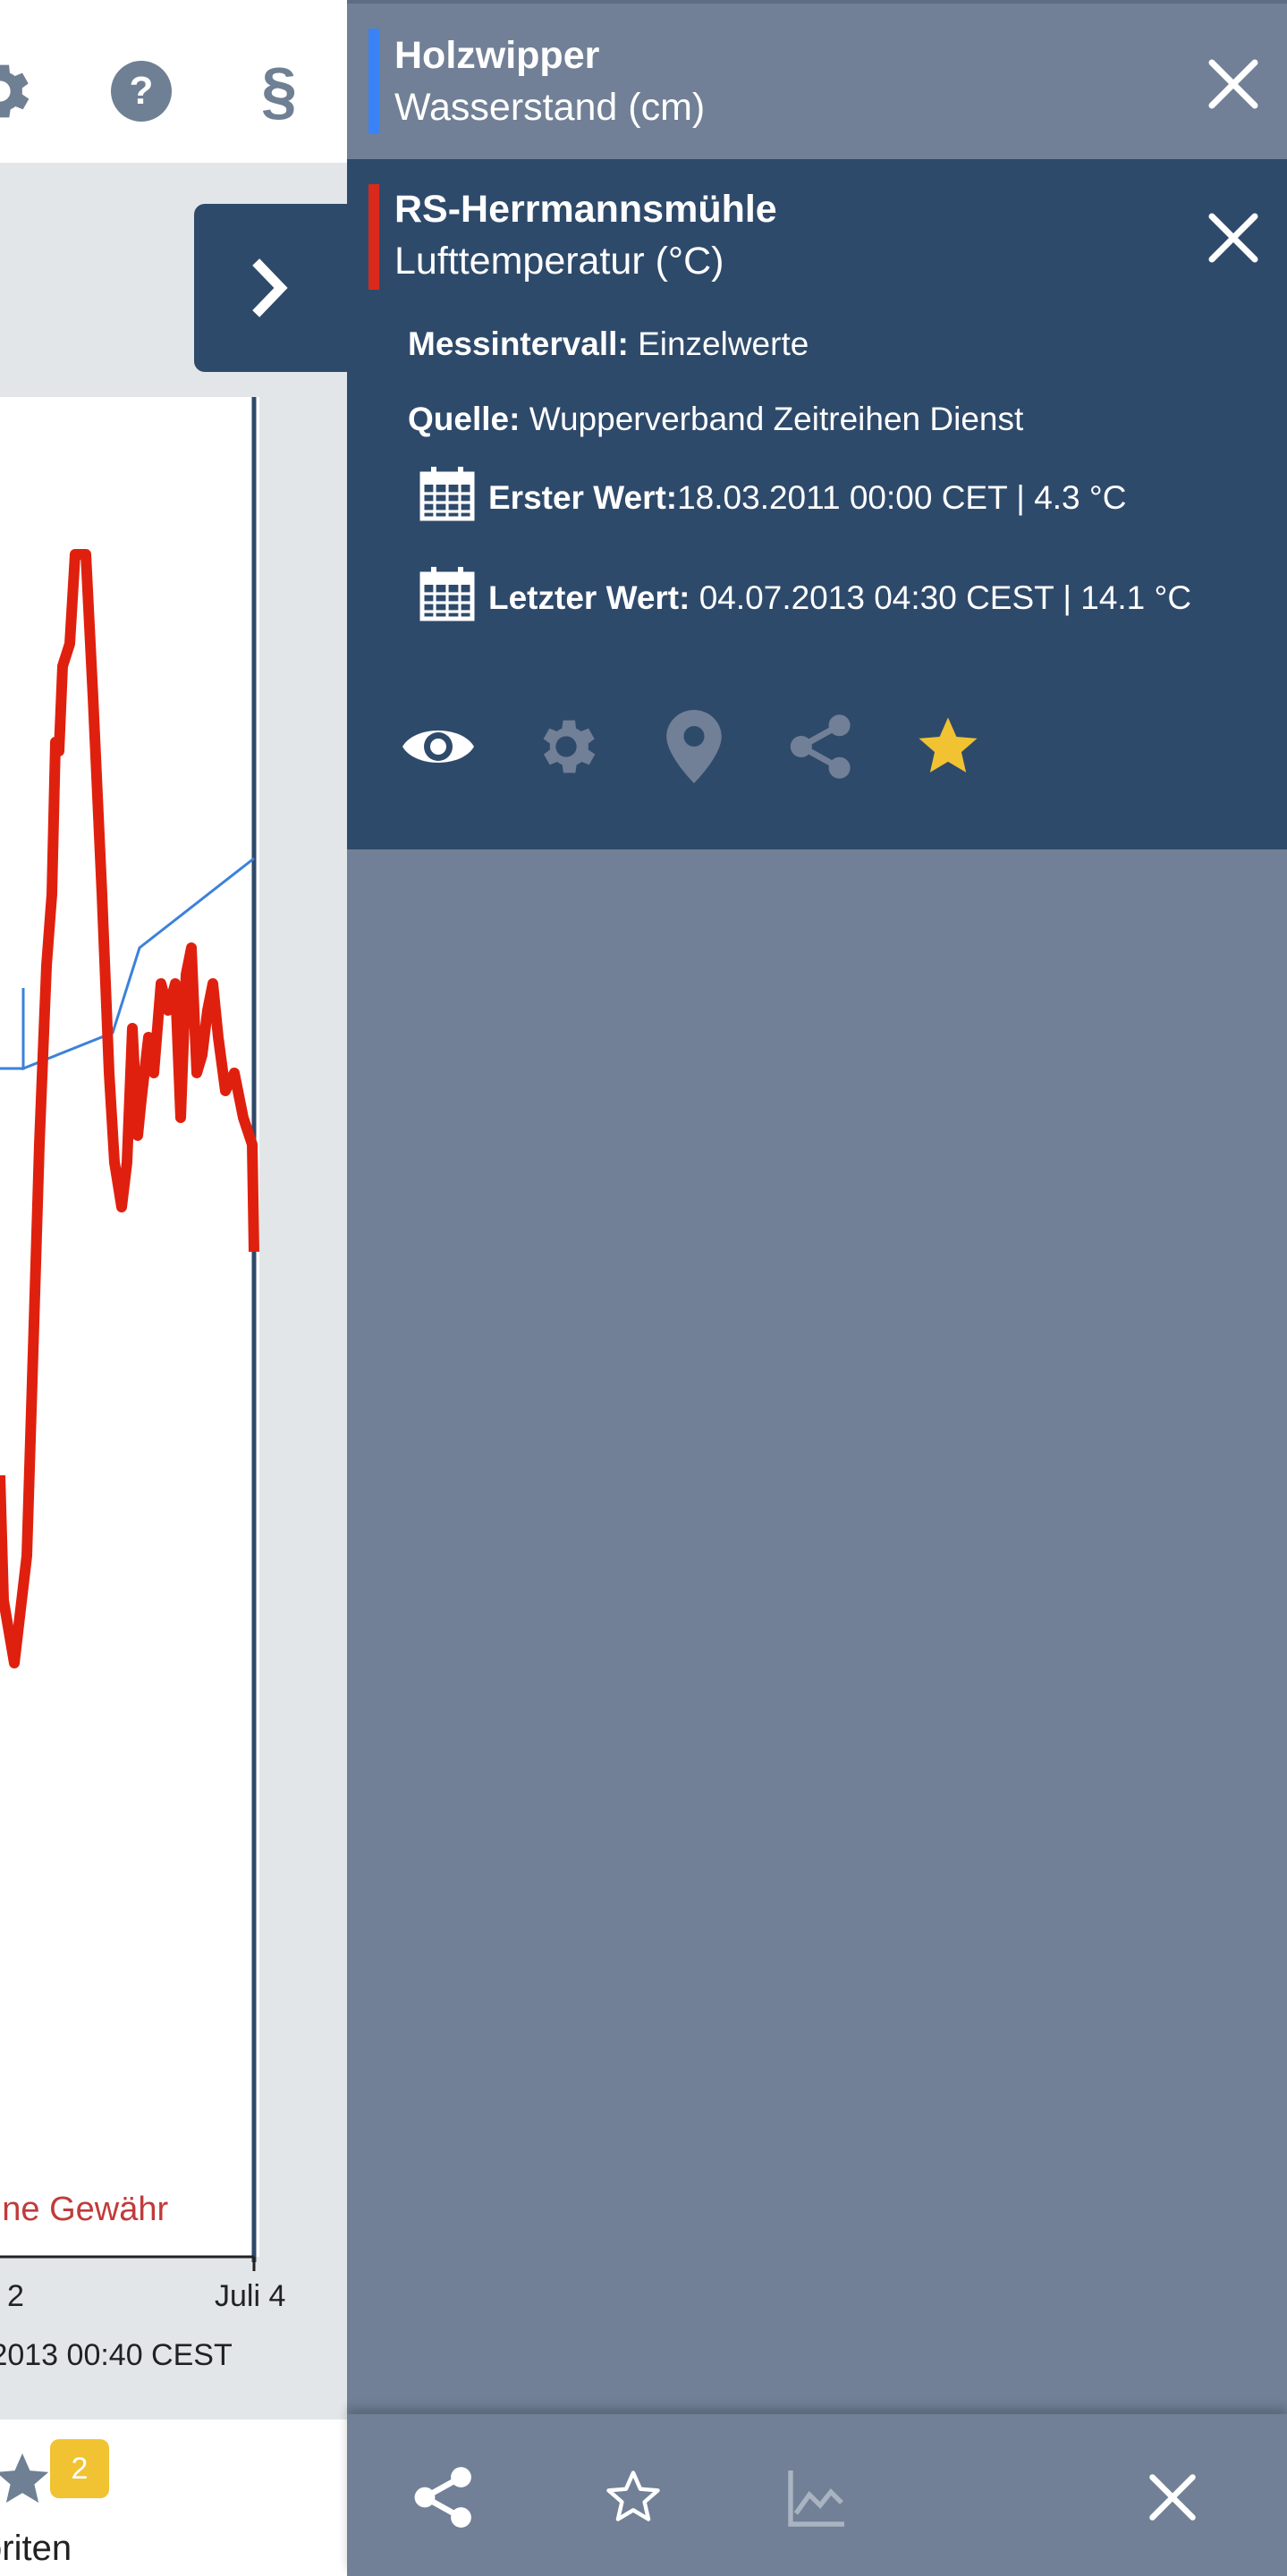 The height and width of the screenshot is (2576, 1287). Describe the element at coordinates (129, 1108) in the screenshot. I see `series-line-lufttemperatur` at that location.